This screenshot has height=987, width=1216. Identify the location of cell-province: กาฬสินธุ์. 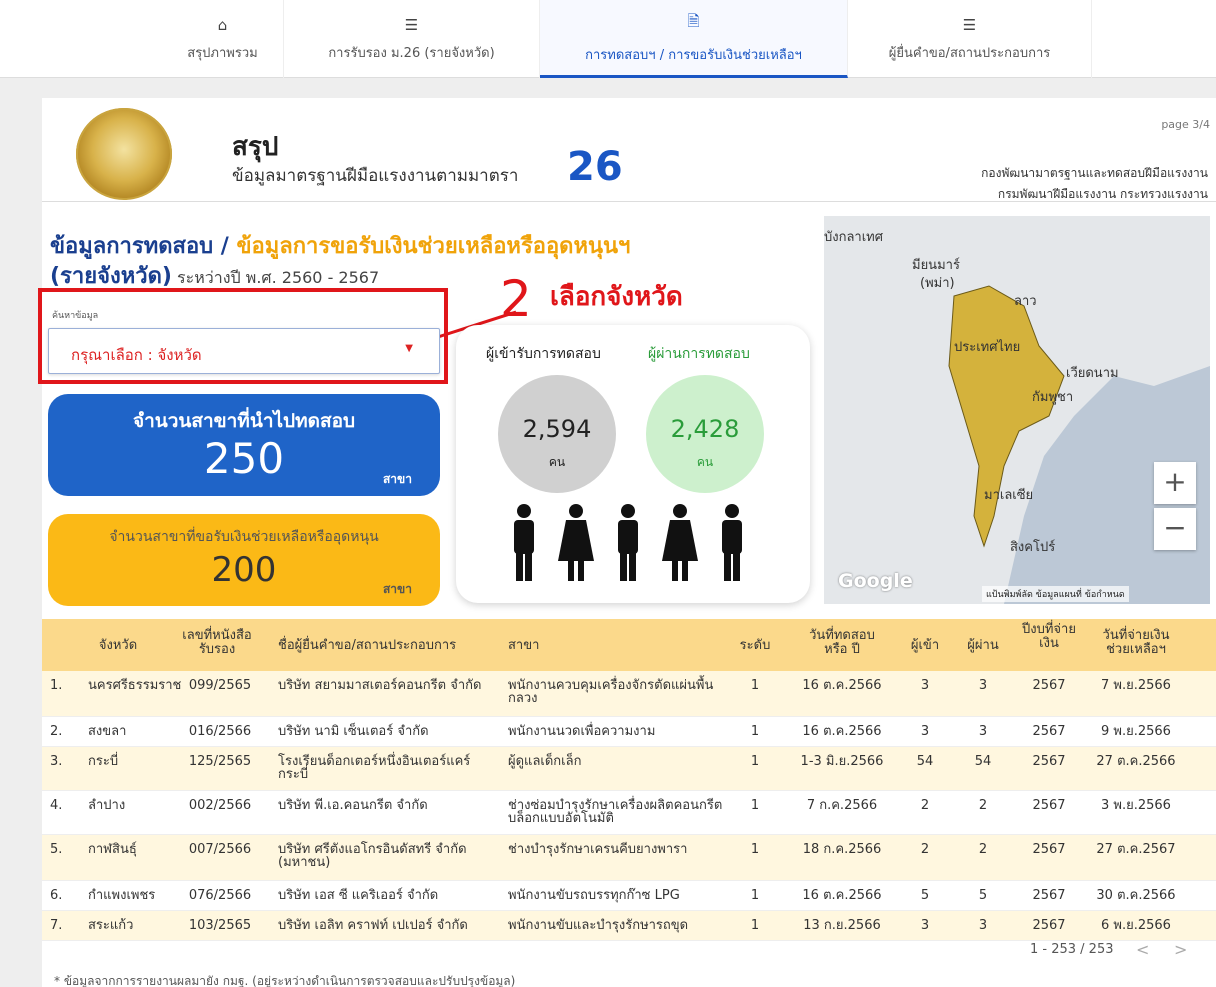
(112, 849).